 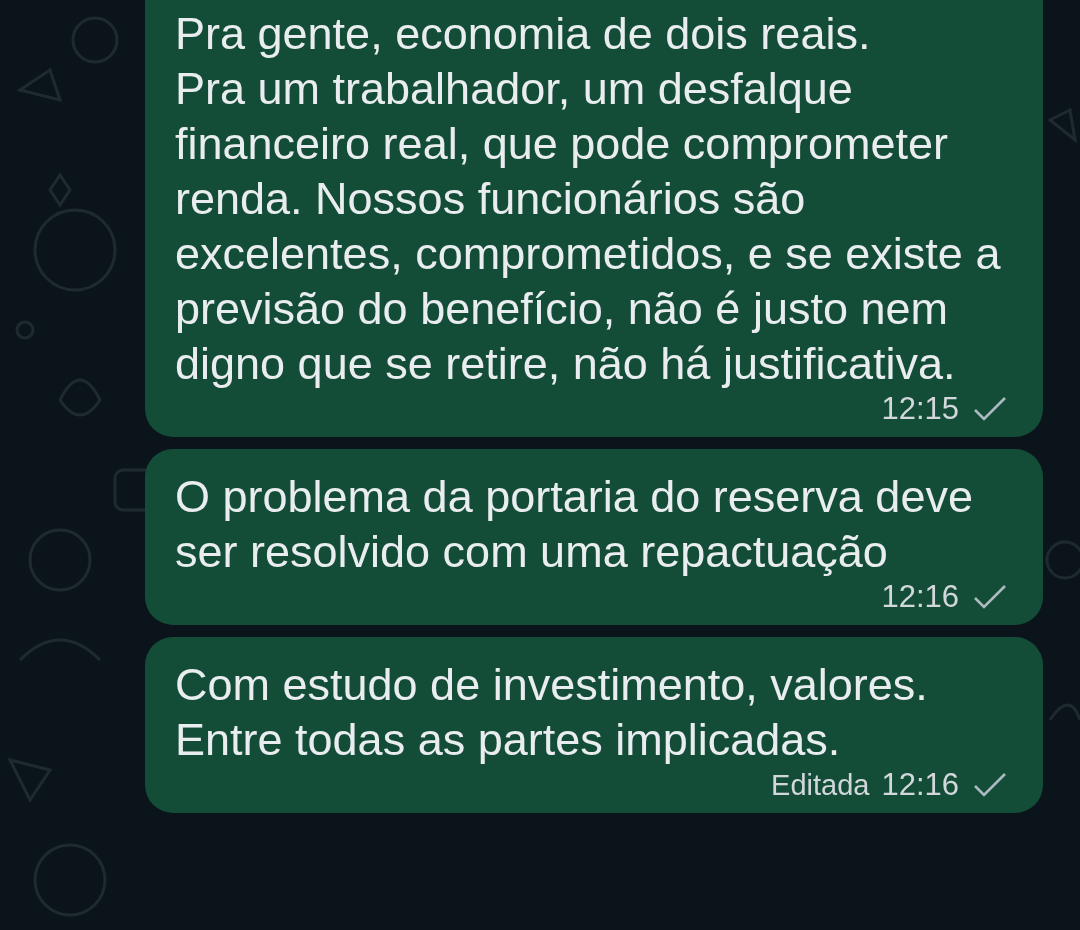 What do you see at coordinates (820, 785) in the screenshot?
I see `edited-label: Editada` at bounding box center [820, 785].